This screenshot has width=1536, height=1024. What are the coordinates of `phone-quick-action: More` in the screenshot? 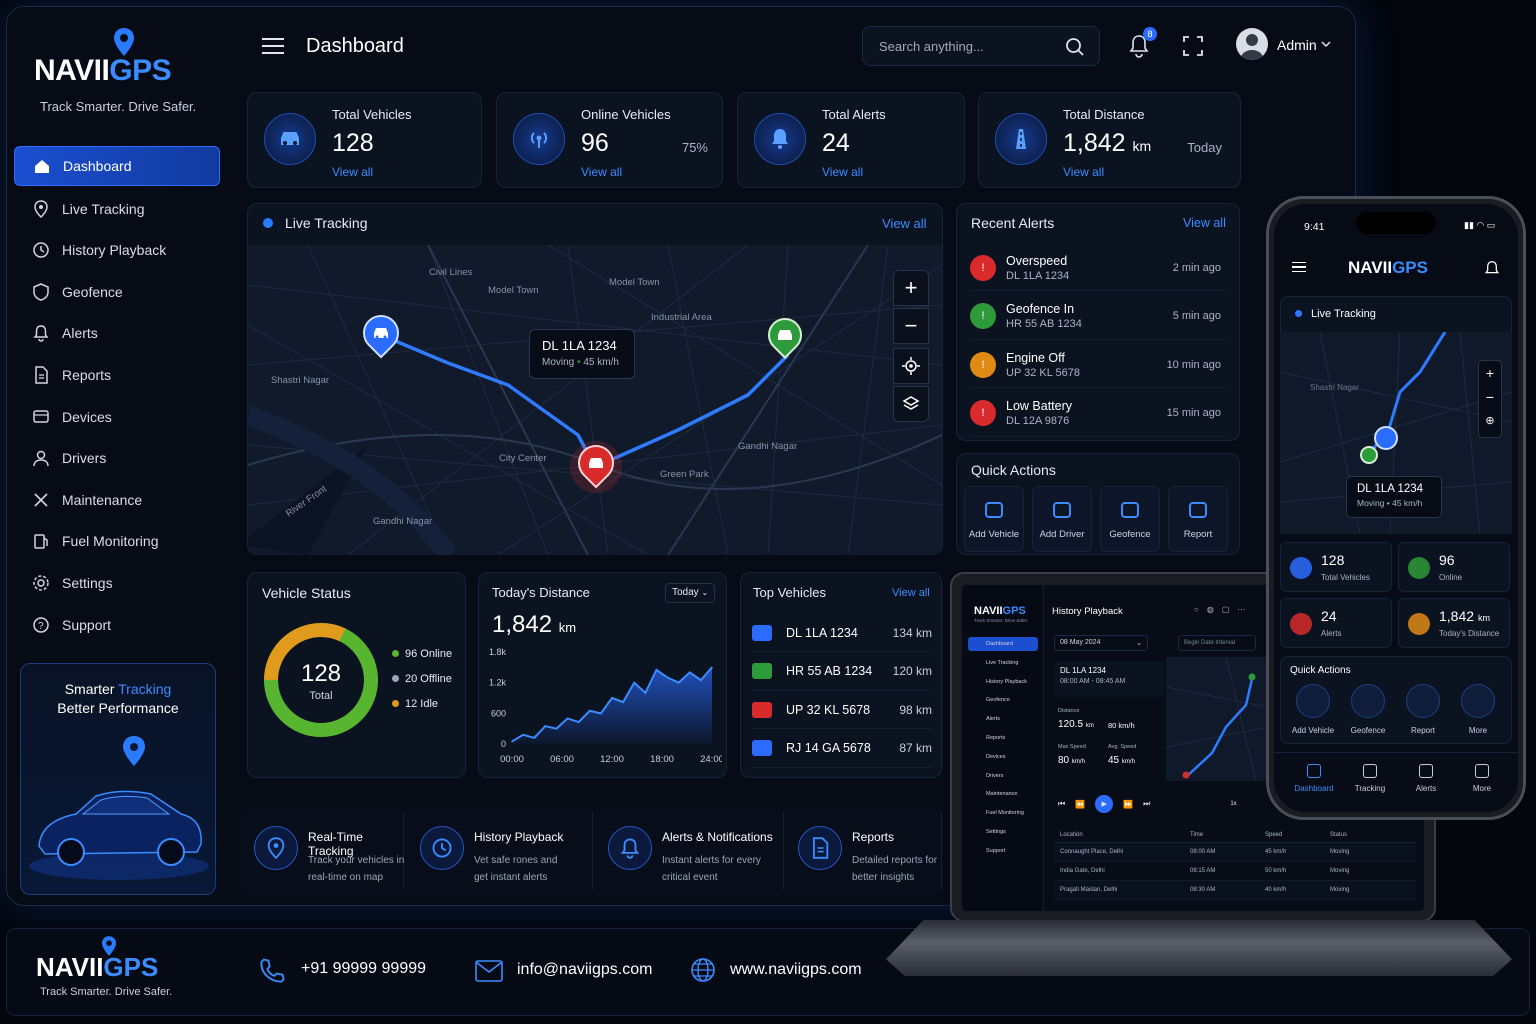 It's located at (1478, 709).